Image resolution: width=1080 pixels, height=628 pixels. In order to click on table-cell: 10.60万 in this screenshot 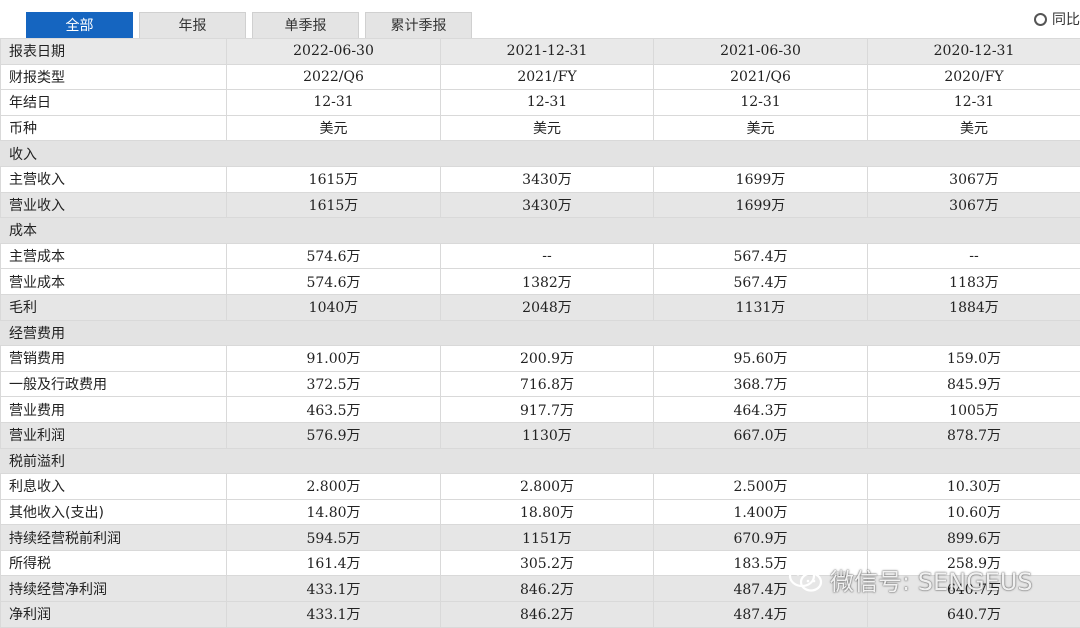, I will do `click(974, 512)`.